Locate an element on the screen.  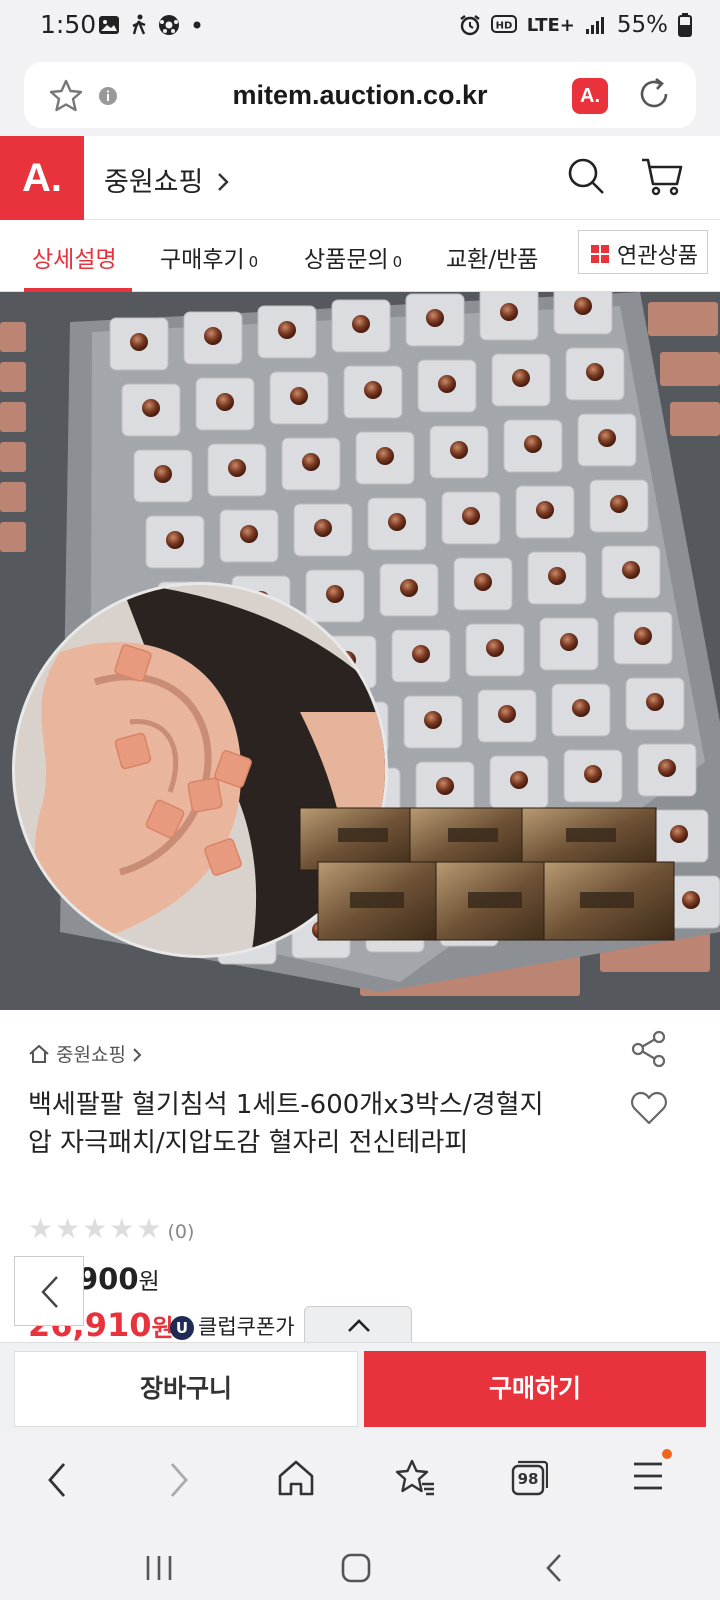
browser-address-bar: mitem.auction.co.kr A. is located at coordinates (360, 95).